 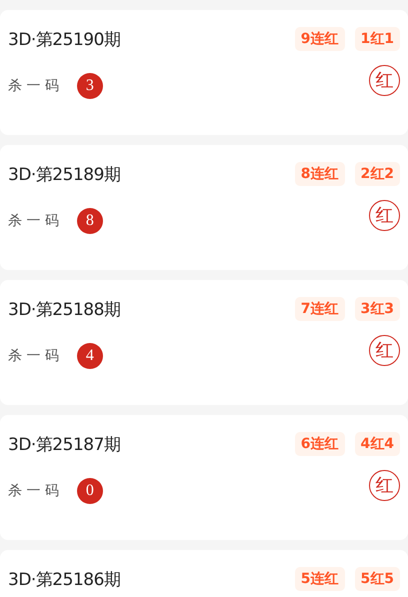 I want to click on streak-tag: 5红5, so click(x=377, y=579).